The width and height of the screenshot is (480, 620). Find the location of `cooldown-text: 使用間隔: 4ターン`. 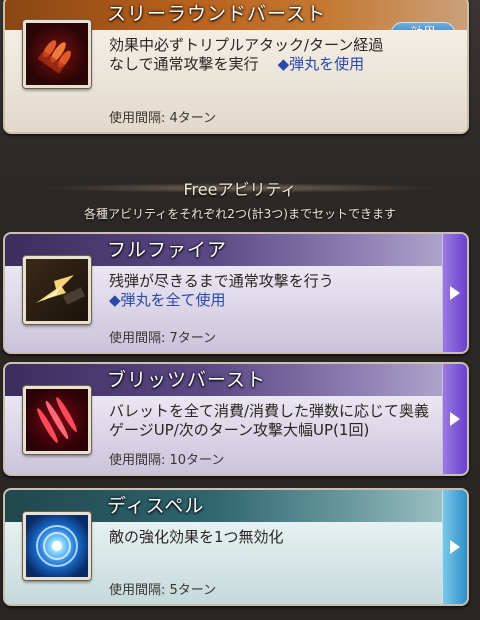

cooldown-text: 使用間隔: 4ターン is located at coordinates (163, 118).